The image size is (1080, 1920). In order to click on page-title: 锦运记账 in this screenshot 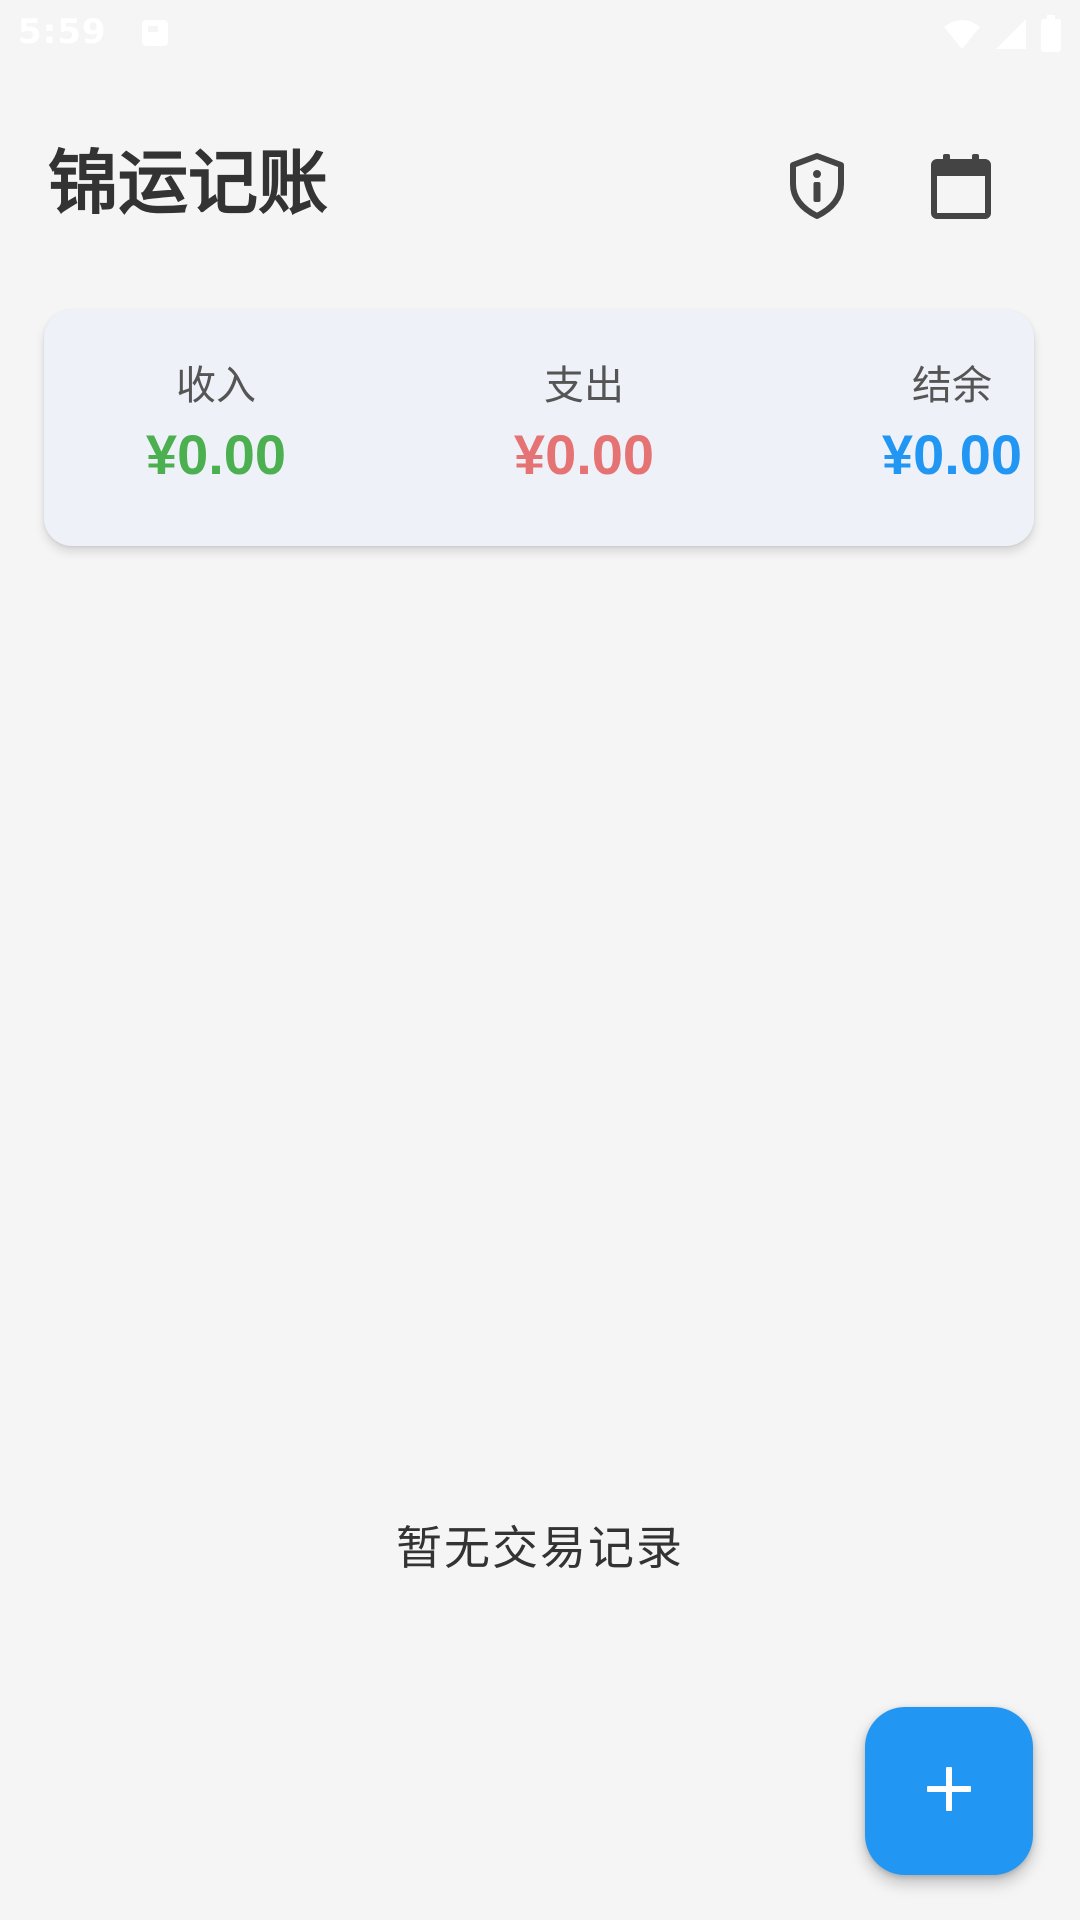, I will do `click(188, 183)`.